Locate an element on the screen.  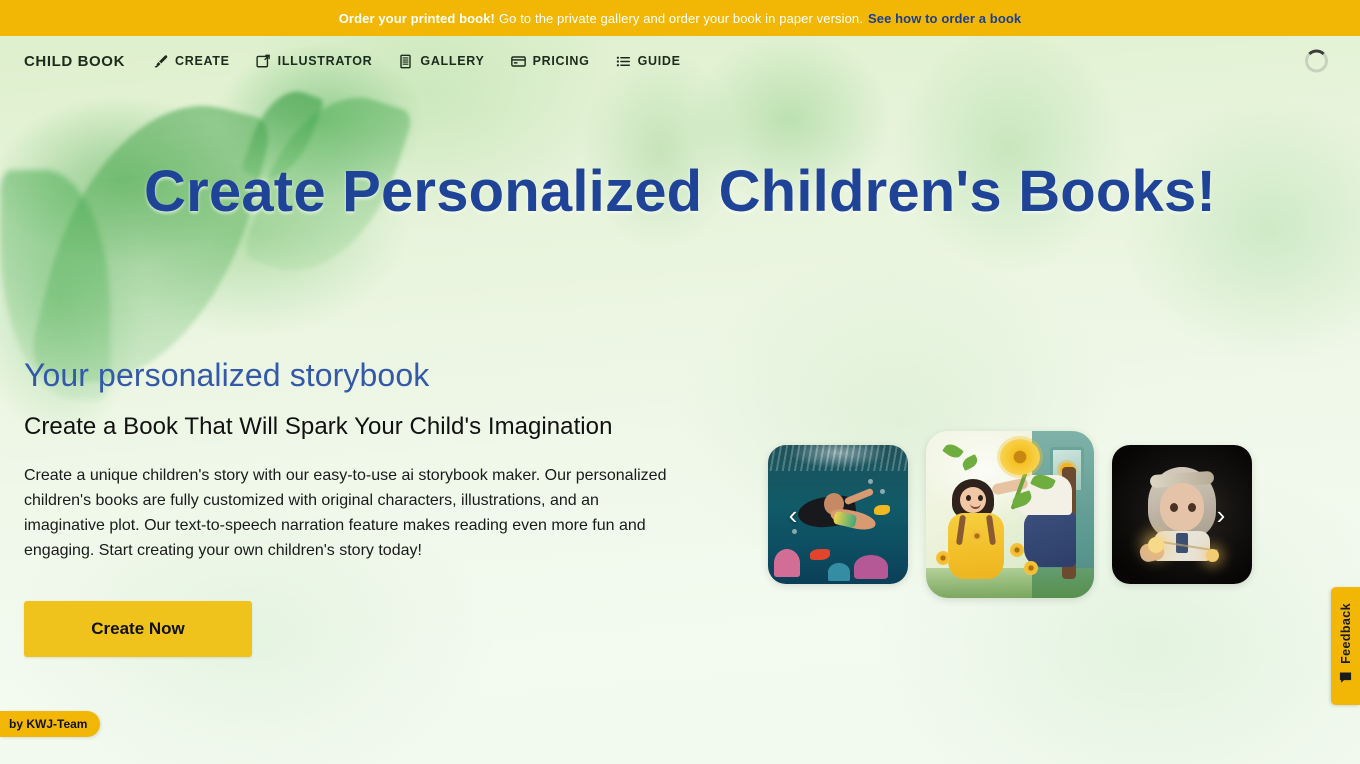
nav-item-label: GUIDE is located at coordinates (659, 61).